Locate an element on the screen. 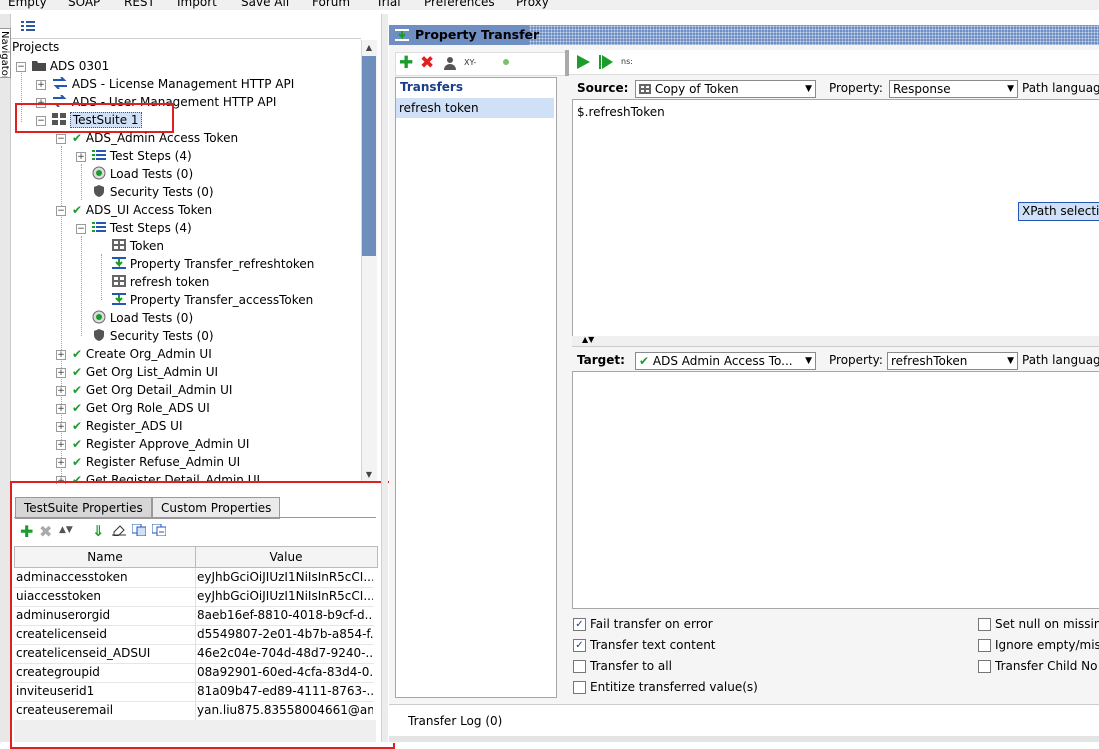 The width and height of the screenshot is (1099, 749). tree-case: ✔ Get Org Detail_Admin UI is located at coordinates (152, 390).